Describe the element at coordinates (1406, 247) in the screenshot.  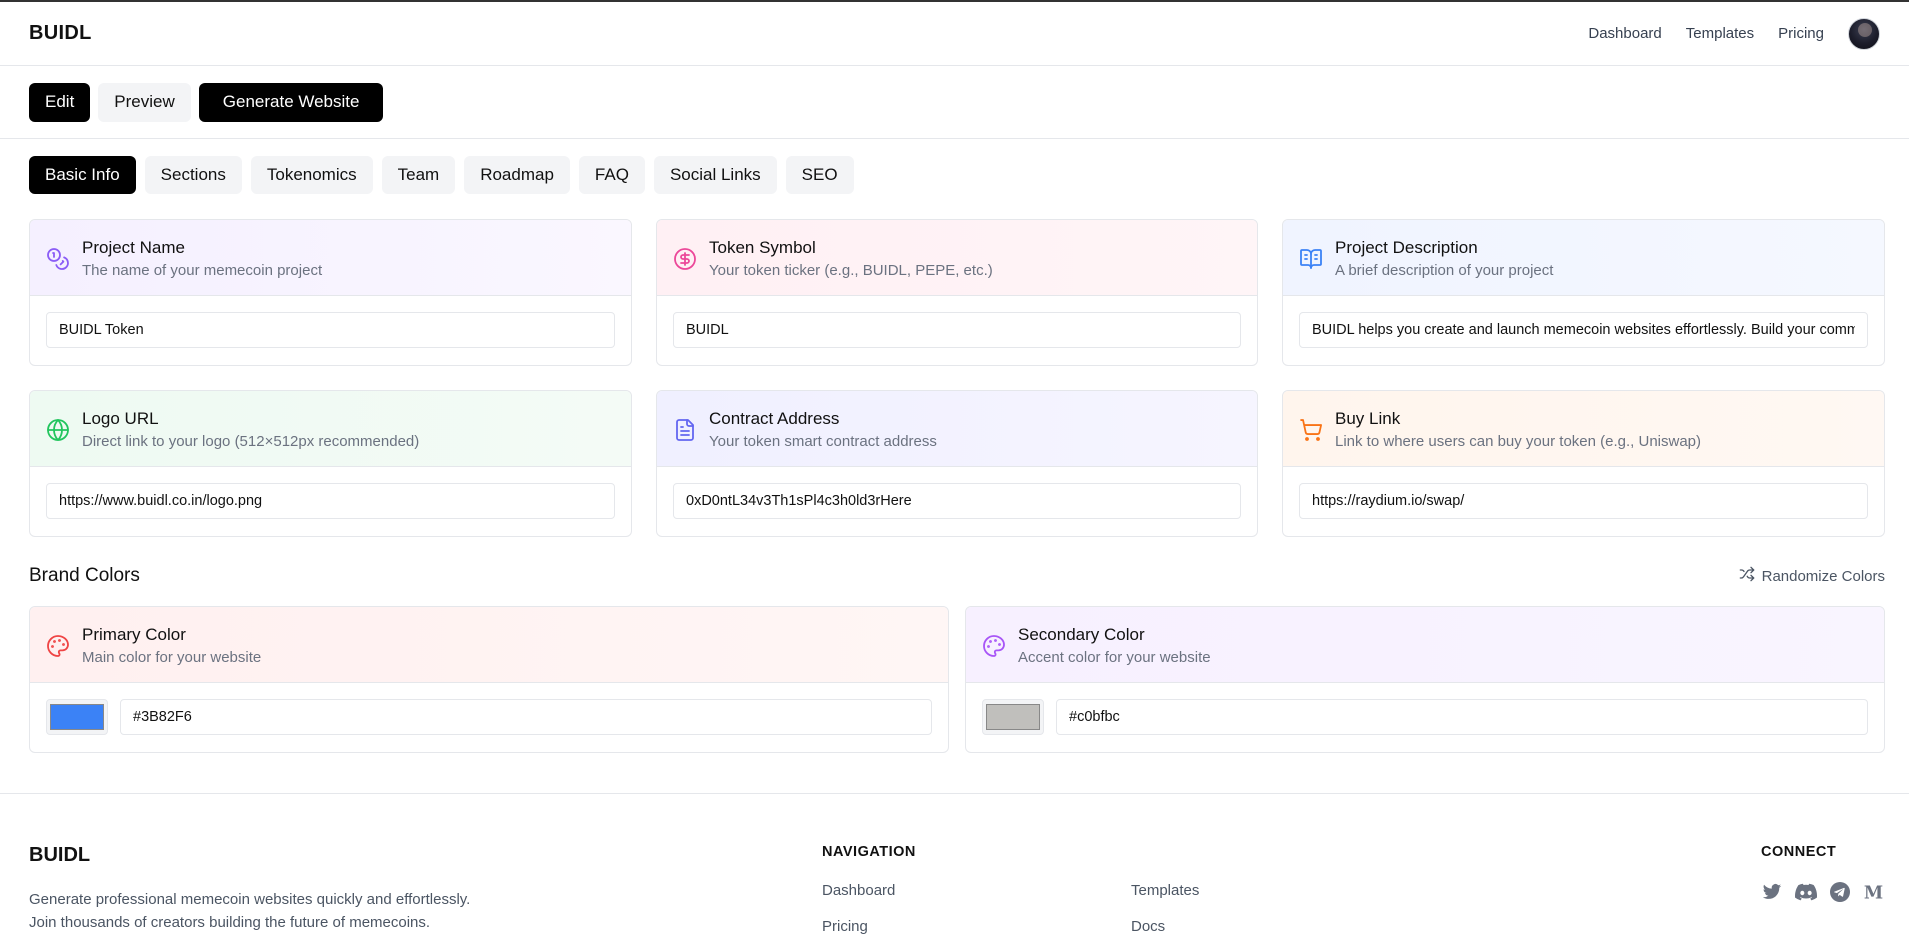
I see `project-description-title: Project Description` at that location.